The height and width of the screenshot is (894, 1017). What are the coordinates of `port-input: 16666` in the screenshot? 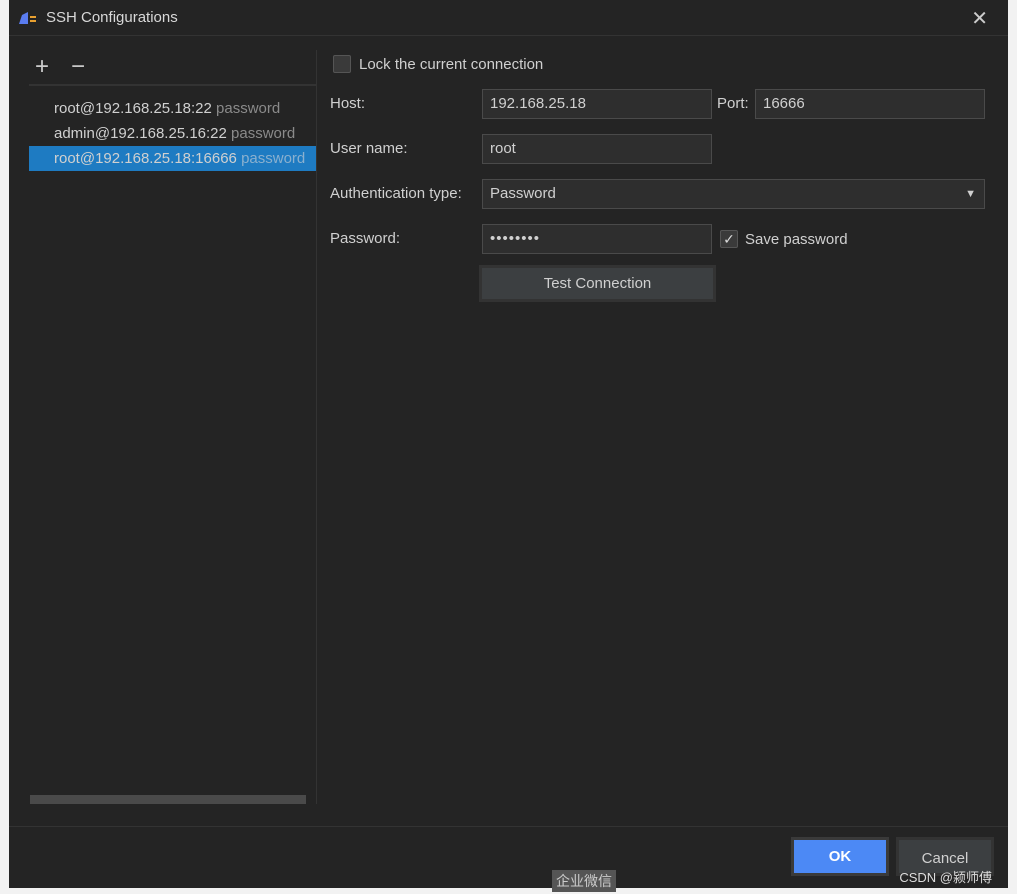 It's located at (870, 104).